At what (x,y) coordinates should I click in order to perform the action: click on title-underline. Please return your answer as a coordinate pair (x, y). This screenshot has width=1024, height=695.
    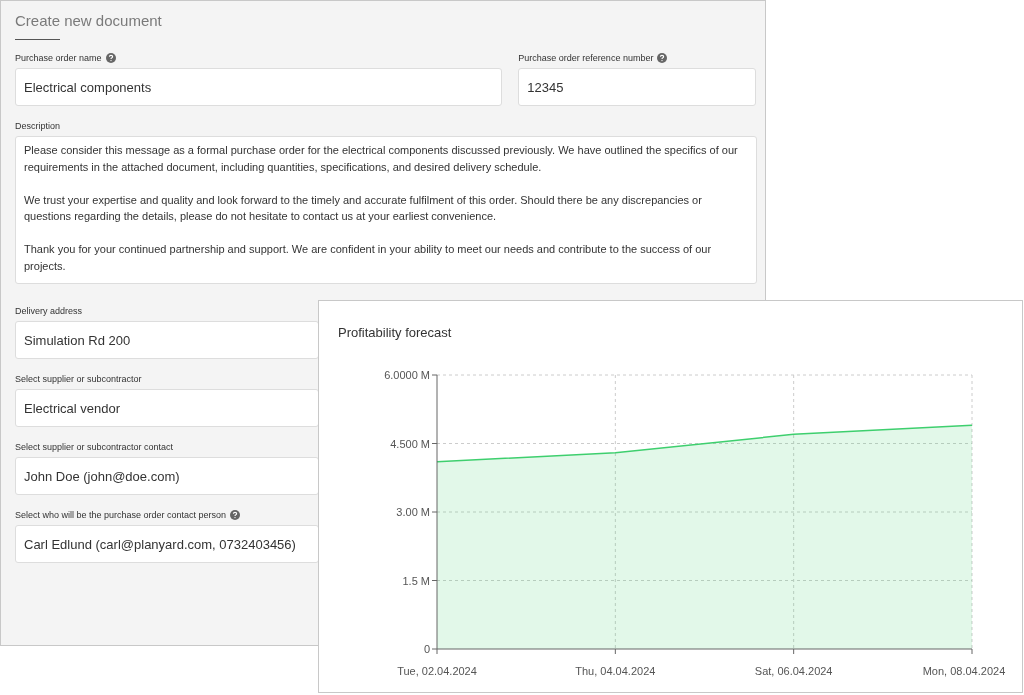
    Looking at the image, I should click on (37, 39).